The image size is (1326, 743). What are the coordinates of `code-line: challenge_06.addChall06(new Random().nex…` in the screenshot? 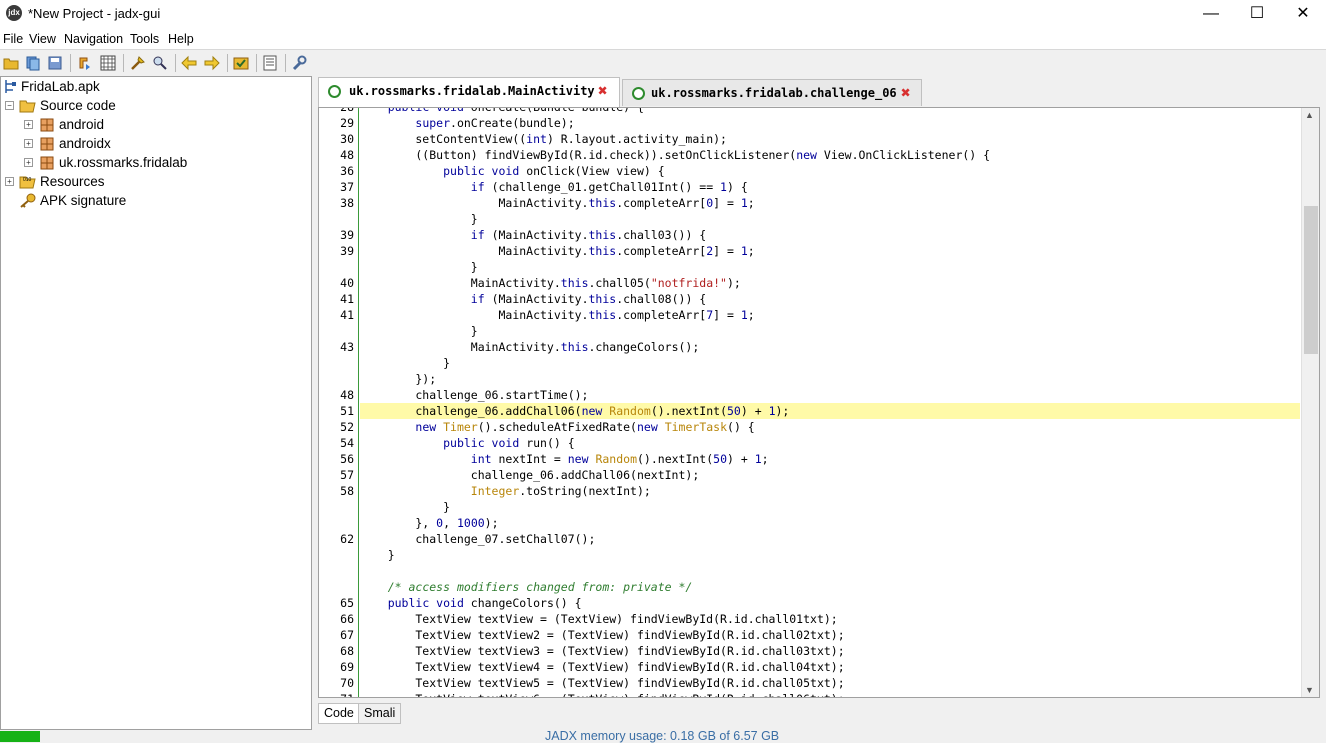 It's located at (830, 411).